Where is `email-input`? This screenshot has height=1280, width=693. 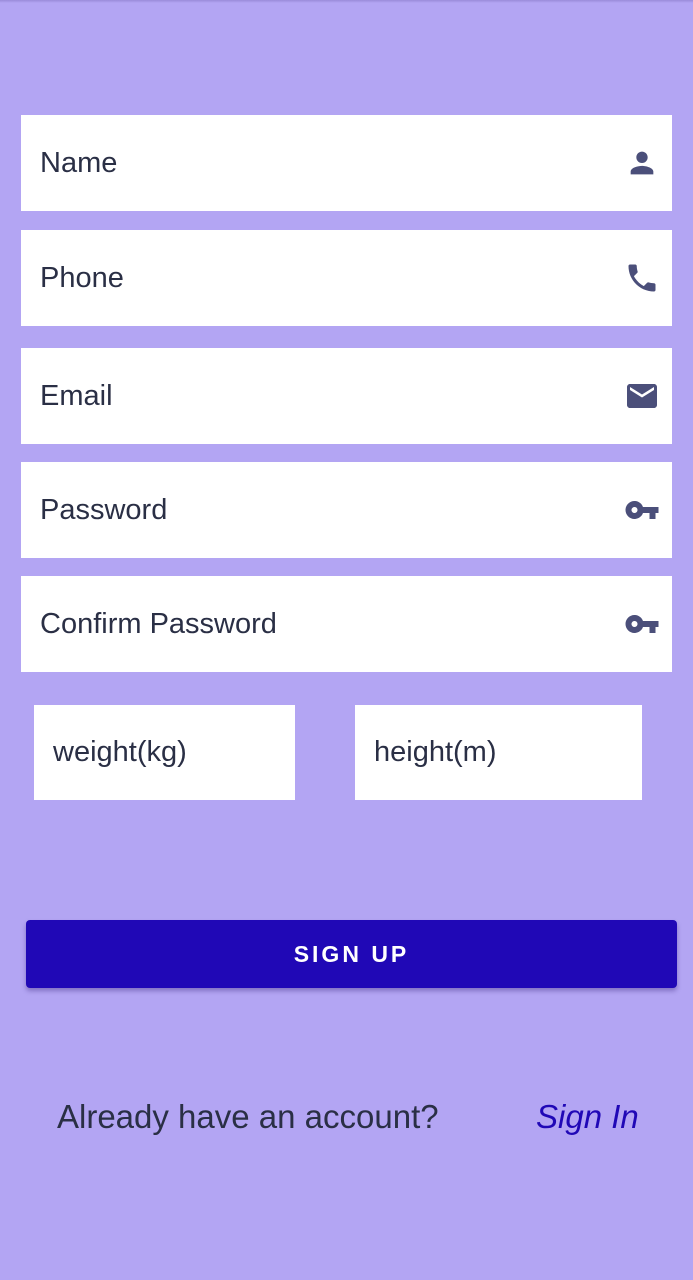 email-input is located at coordinates (346, 396).